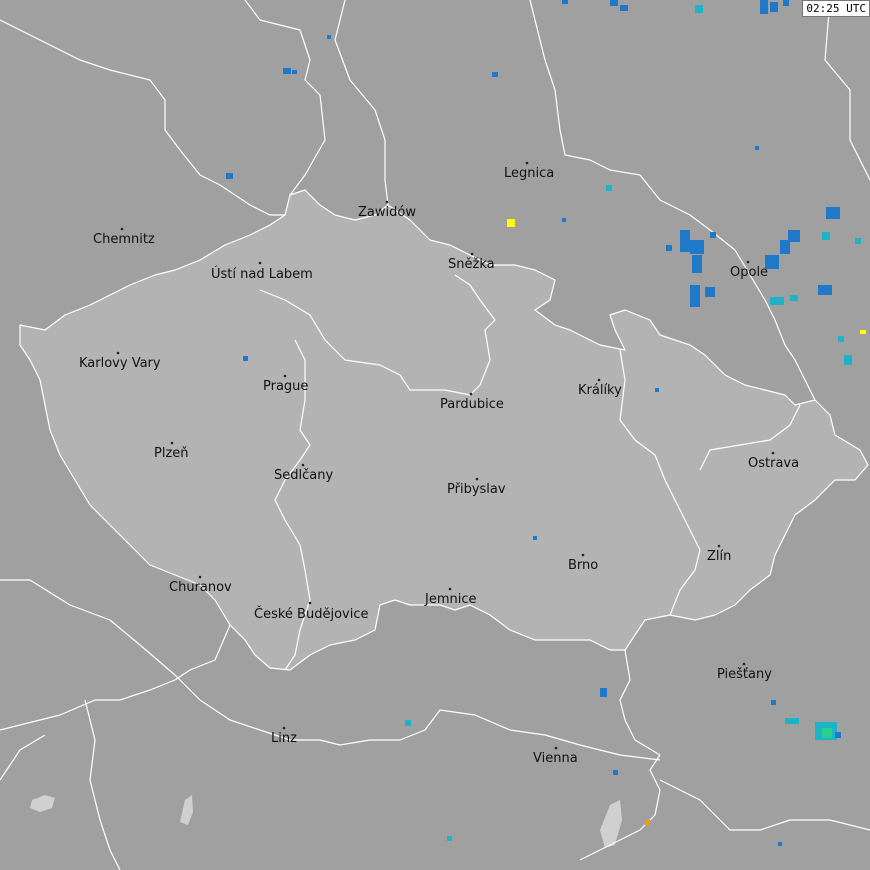 Image resolution: width=870 pixels, height=870 pixels. I want to click on city-label-legnica: Legnica, so click(529, 173).